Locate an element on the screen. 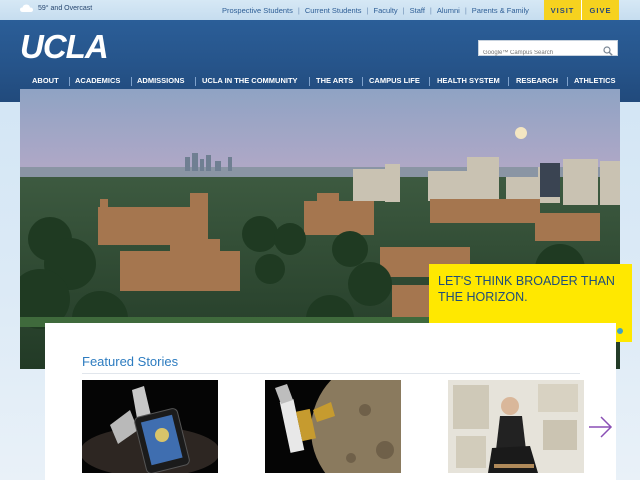 This screenshot has width=640, height=480. story-thumbnail-satellite is located at coordinates (333, 426).